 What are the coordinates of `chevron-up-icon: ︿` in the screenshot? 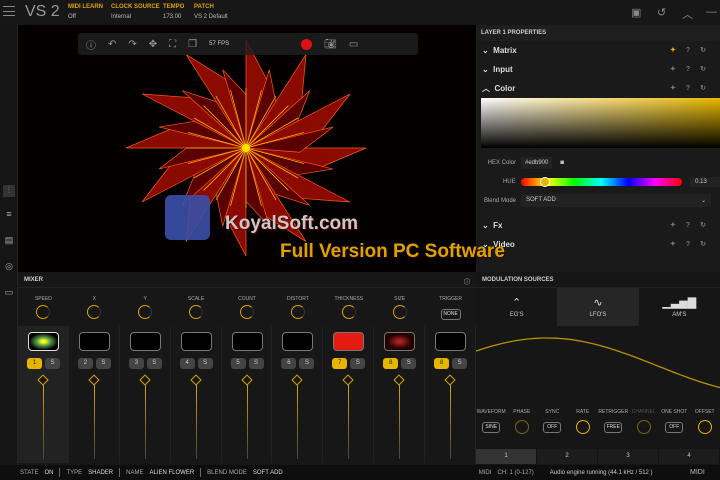 It's located at (687, 14).